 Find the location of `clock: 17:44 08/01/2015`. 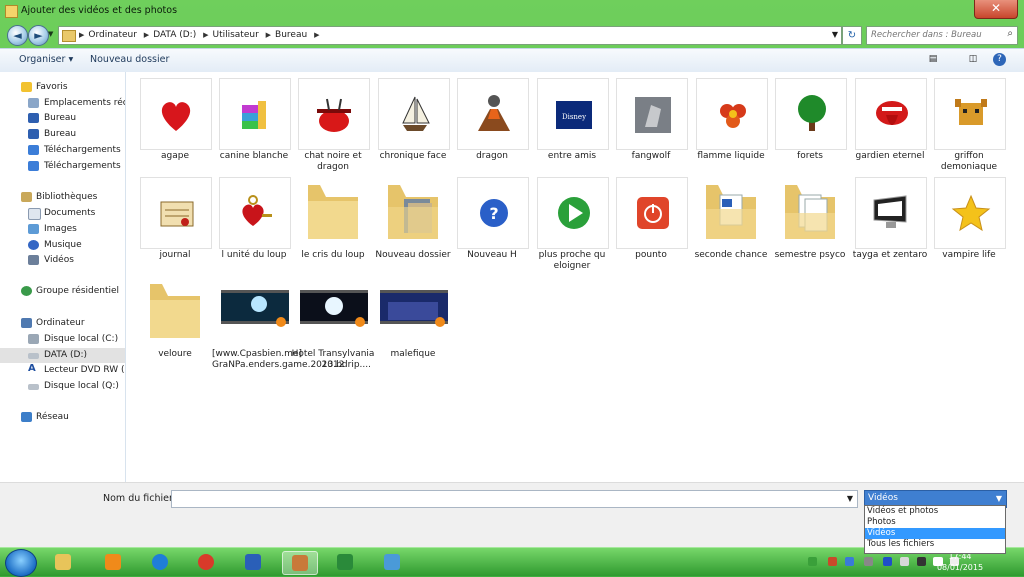

clock: 17:44 08/01/2015 is located at coordinates (960, 562).